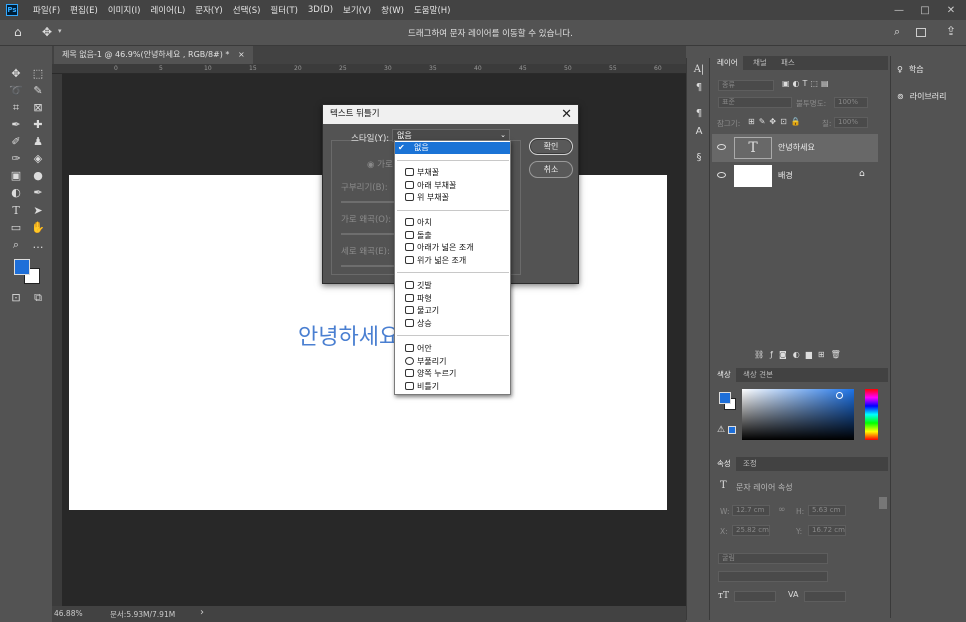 The height and width of the screenshot is (622, 966). What do you see at coordinates (16, 176) in the screenshot?
I see `gradient-icon: ▣` at bounding box center [16, 176].